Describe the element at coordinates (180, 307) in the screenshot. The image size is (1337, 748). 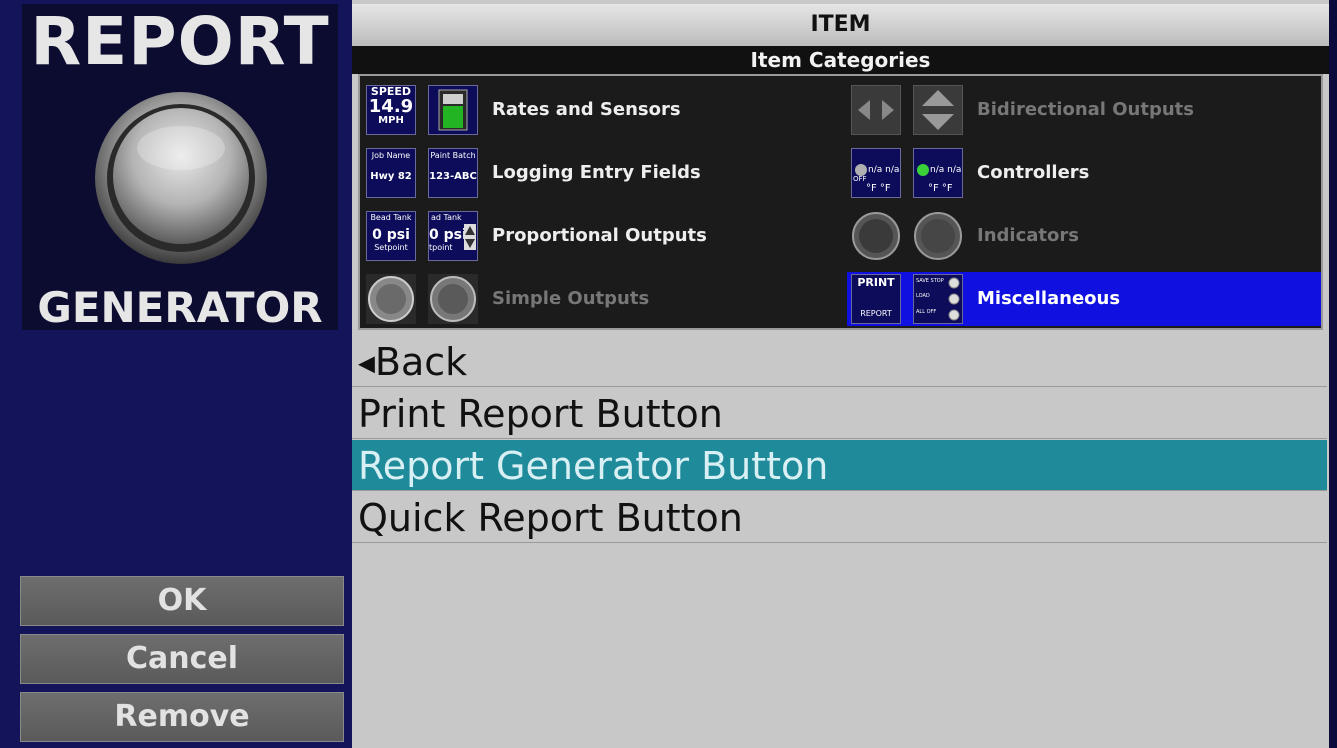
I see `preview-title-line2: GENERATOR` at that location.